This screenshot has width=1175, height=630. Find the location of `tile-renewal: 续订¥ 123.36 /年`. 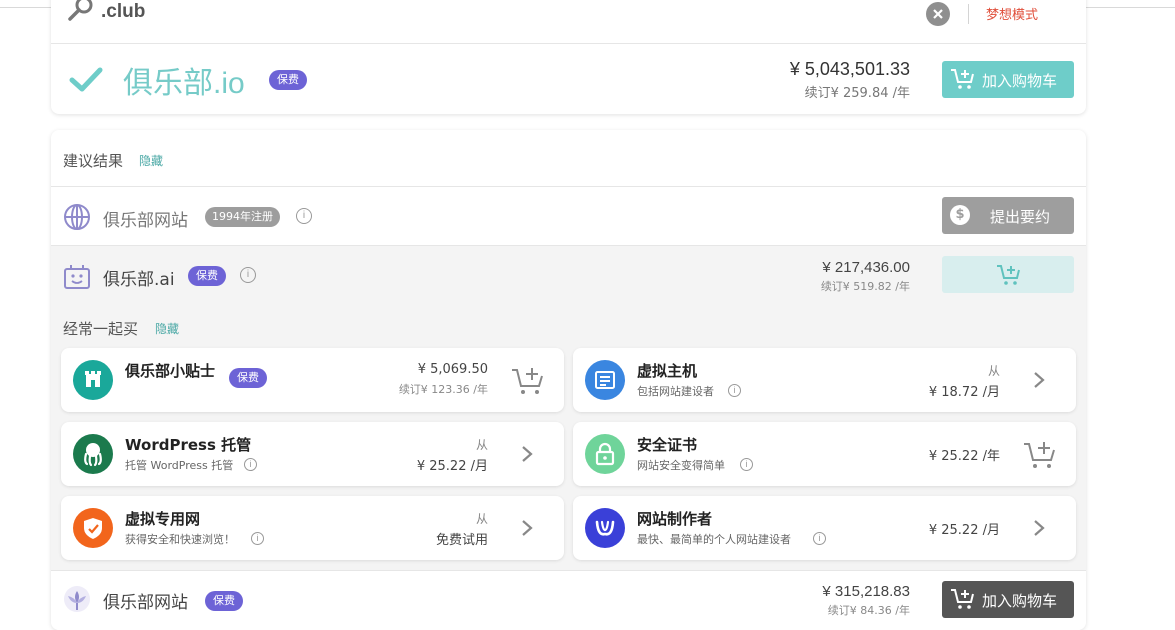

tile-renewal: 续订¥ 123.36 /年 is located at coordinates (443, 389).